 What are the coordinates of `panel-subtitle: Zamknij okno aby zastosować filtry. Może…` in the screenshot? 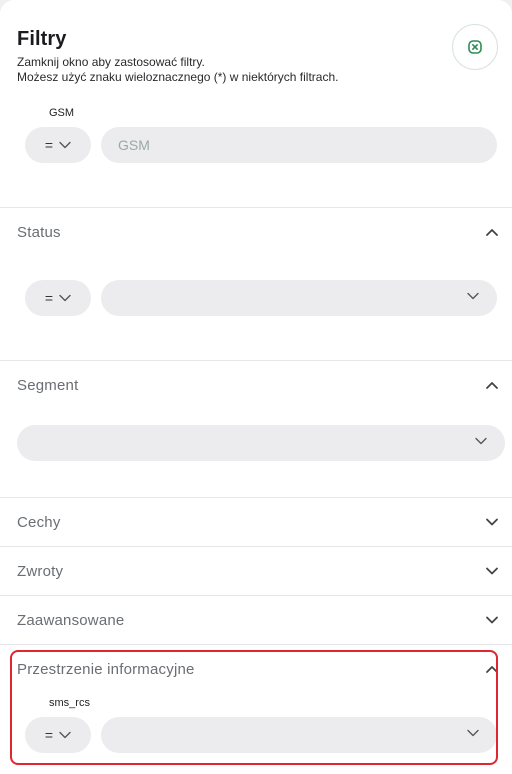 It's located at (177, 70).